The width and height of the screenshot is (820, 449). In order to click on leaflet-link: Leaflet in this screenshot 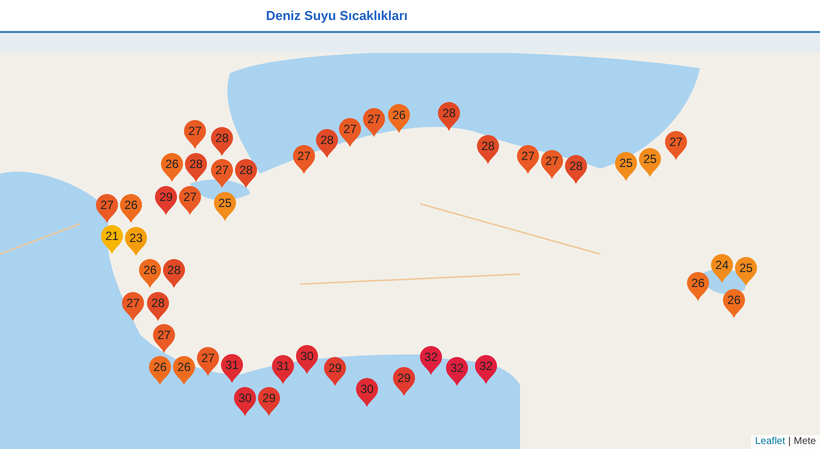, I will do `click(770, 442)`.